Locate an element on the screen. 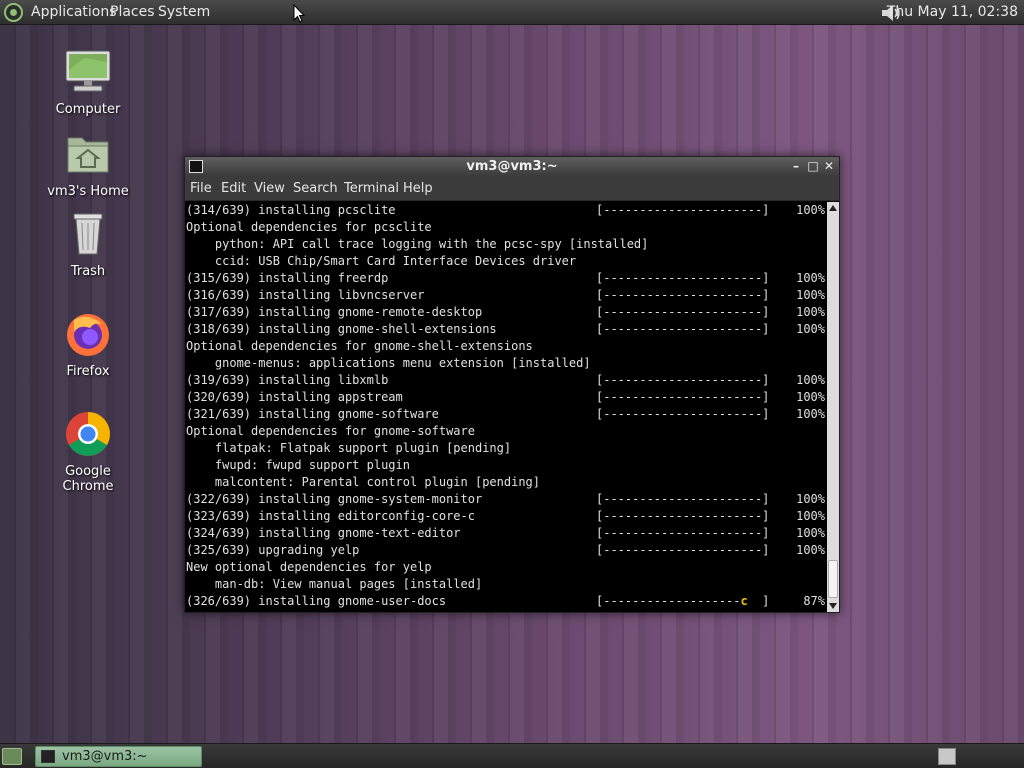 The width and height of the screenshot is (1024, 768). clock: Thu May 11, 02:38 is located at coordinates (952, 12).